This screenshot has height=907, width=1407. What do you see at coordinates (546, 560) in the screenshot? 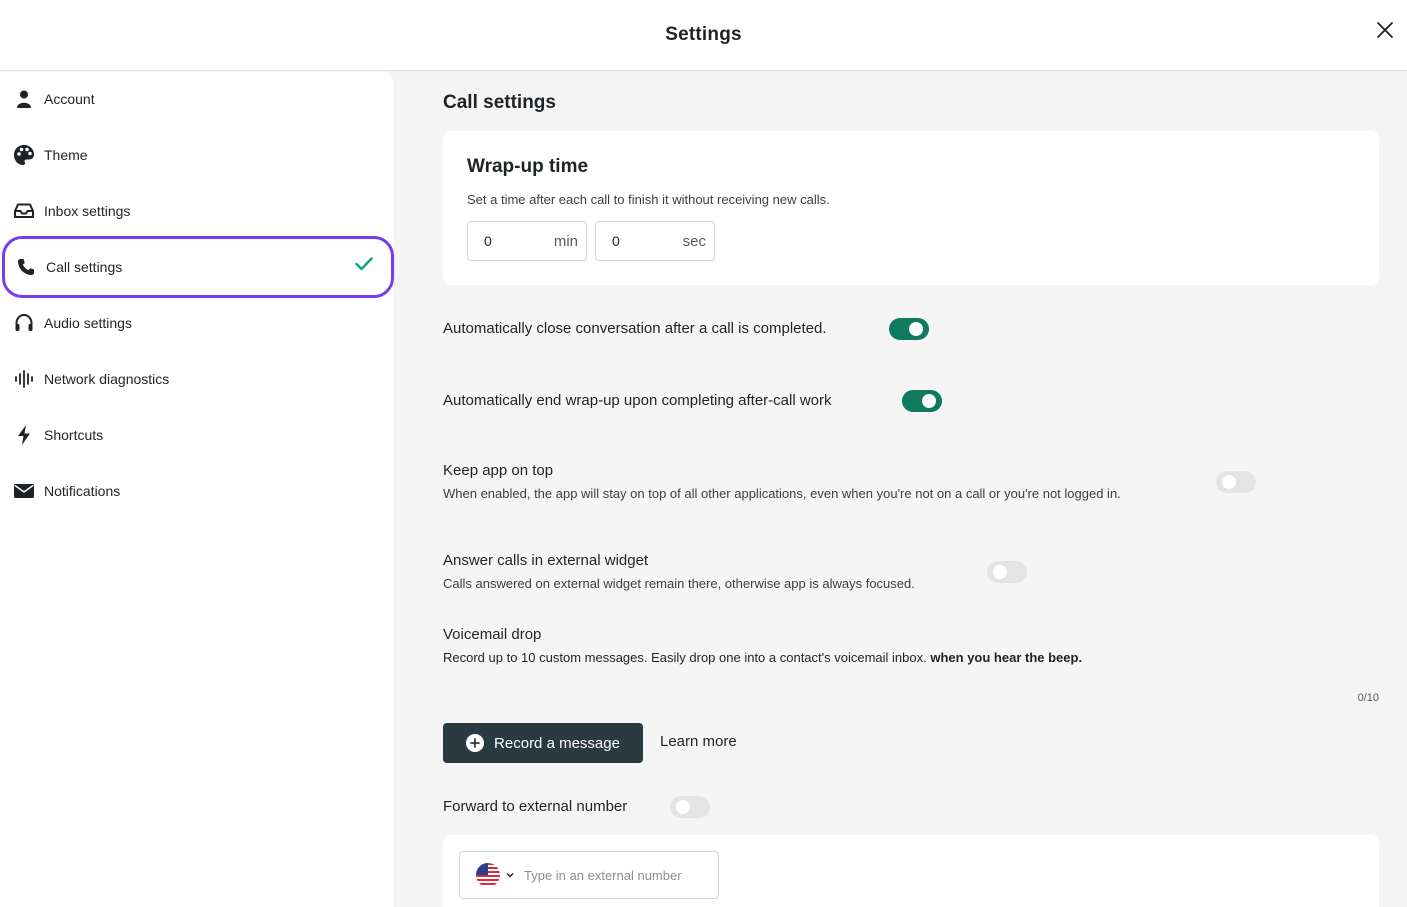
I see `external-widget-label: Answer calls in external widget` at bounding box center [546, 560].